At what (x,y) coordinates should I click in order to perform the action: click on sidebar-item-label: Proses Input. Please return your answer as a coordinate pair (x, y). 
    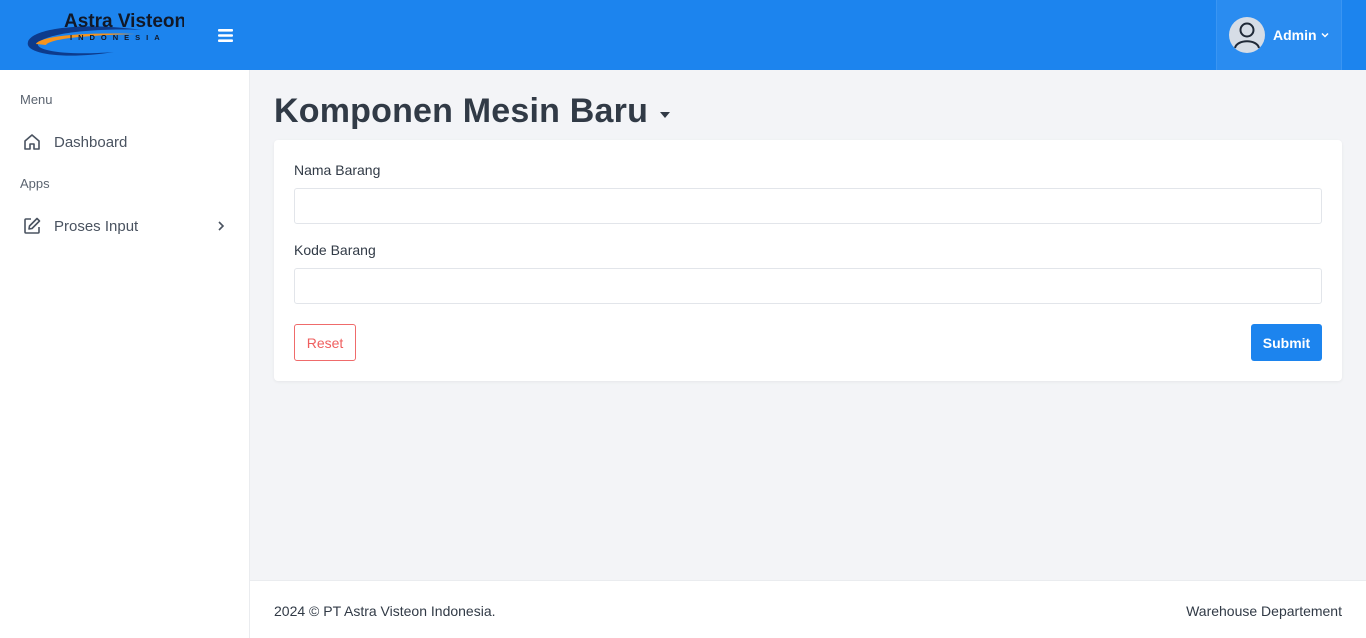
    Looking at the image, I should click on (96, 226).